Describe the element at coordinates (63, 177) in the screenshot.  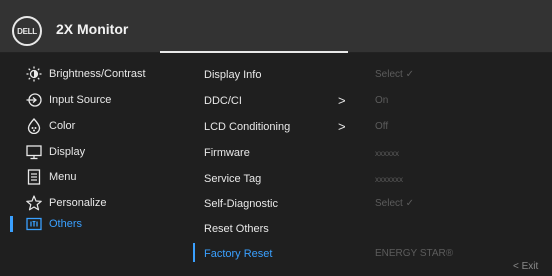
I see `menu-item-label: Menu` at that location.